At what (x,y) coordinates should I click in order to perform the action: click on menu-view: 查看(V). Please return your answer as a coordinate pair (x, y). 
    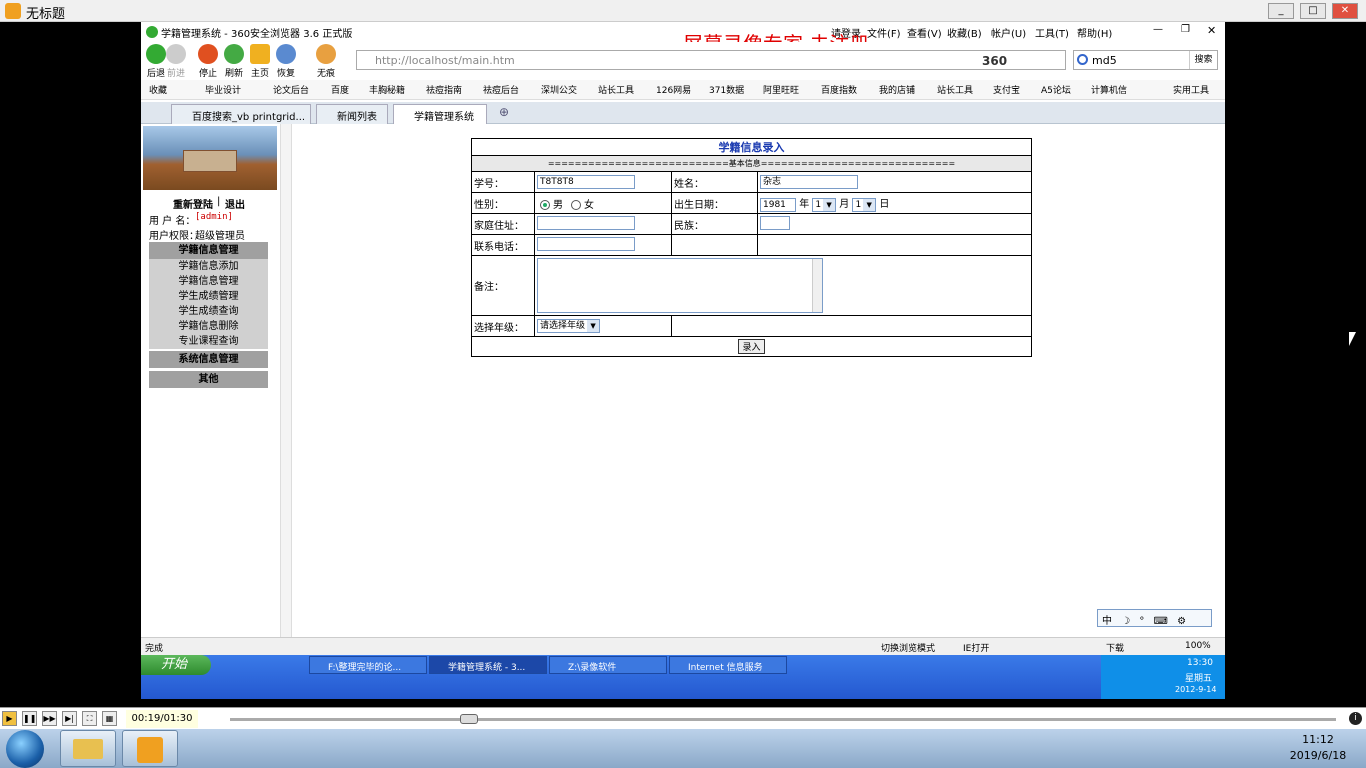
    Looking at the image, I should click on (924, 32).